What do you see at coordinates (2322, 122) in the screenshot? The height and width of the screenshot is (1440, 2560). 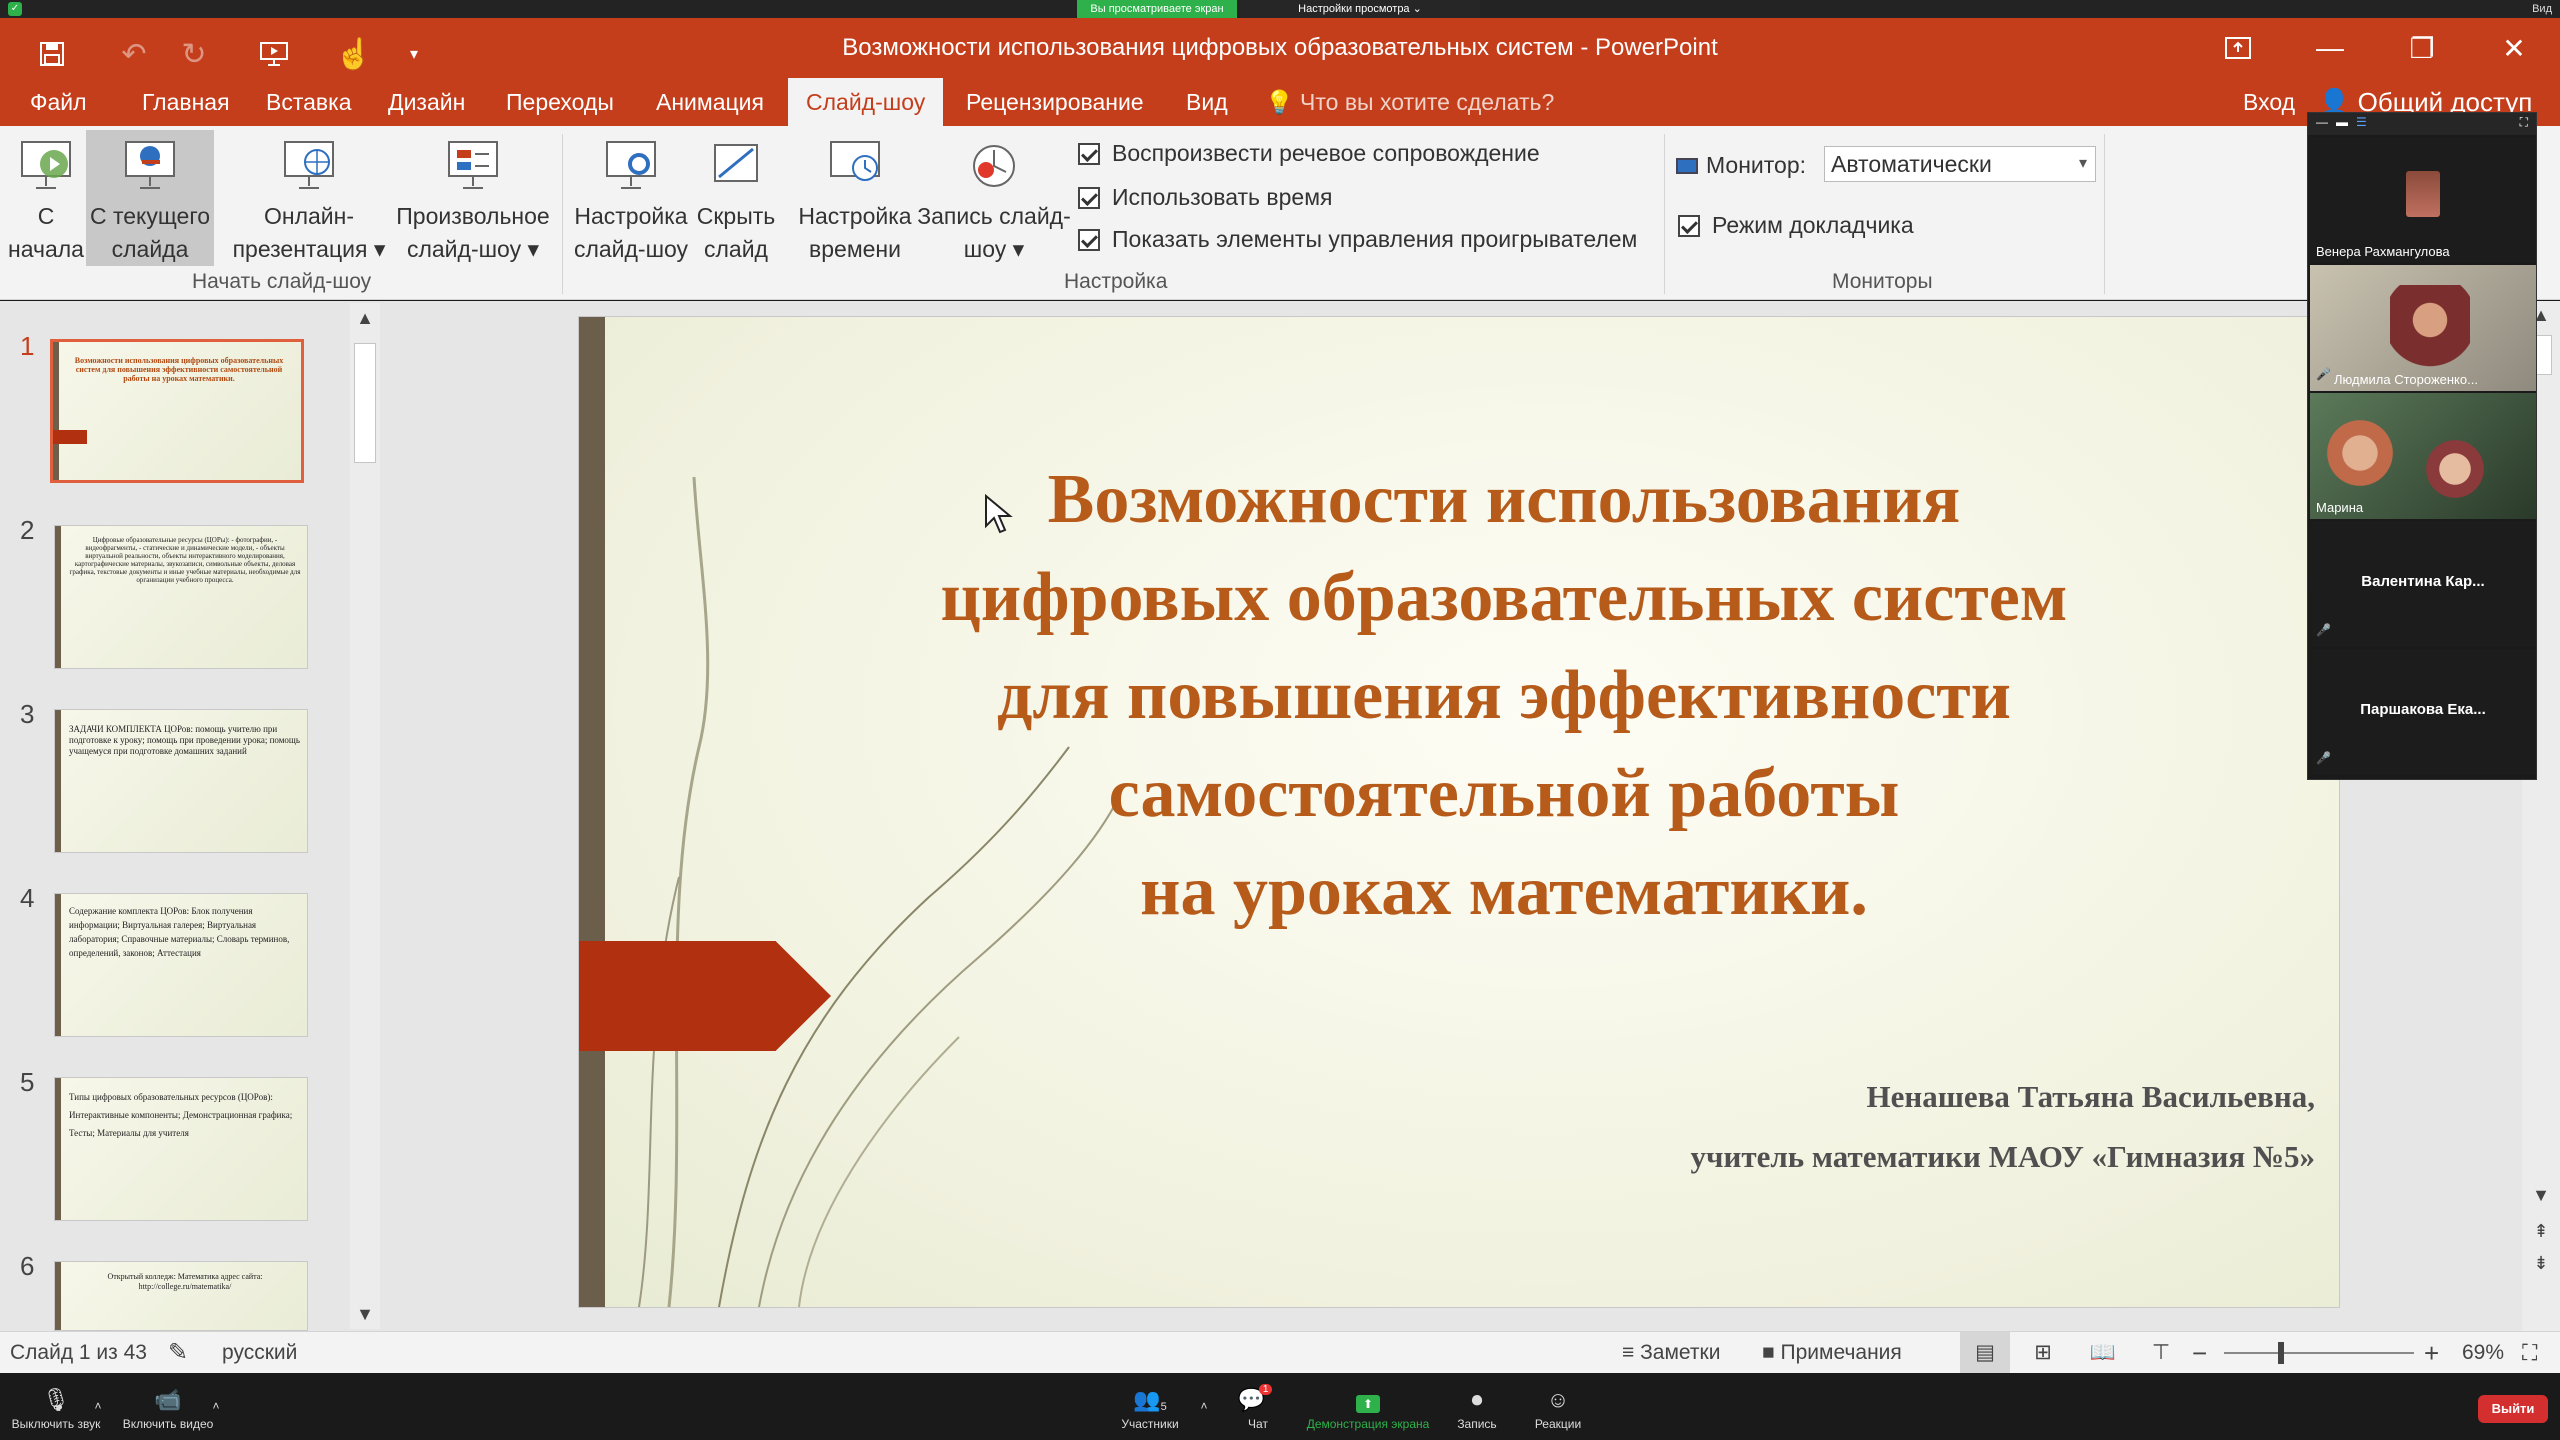 I see `gallery-minimize-icon: —` at bounding box center [2322, 122].